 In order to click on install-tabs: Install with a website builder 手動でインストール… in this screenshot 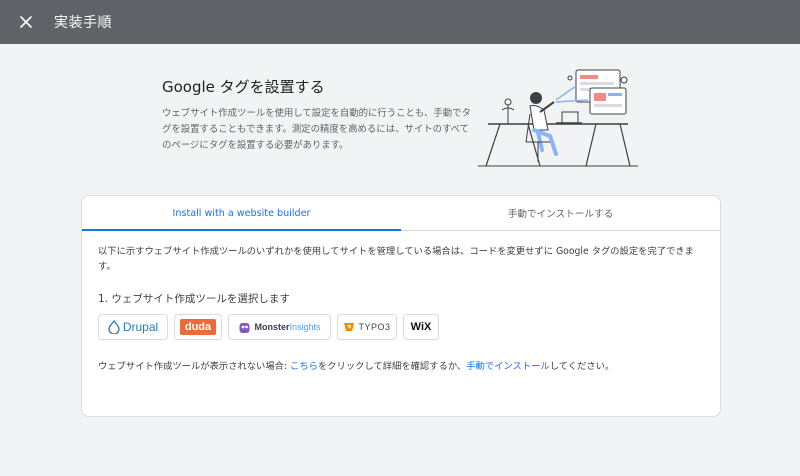, I will do `click(401, 213)`.